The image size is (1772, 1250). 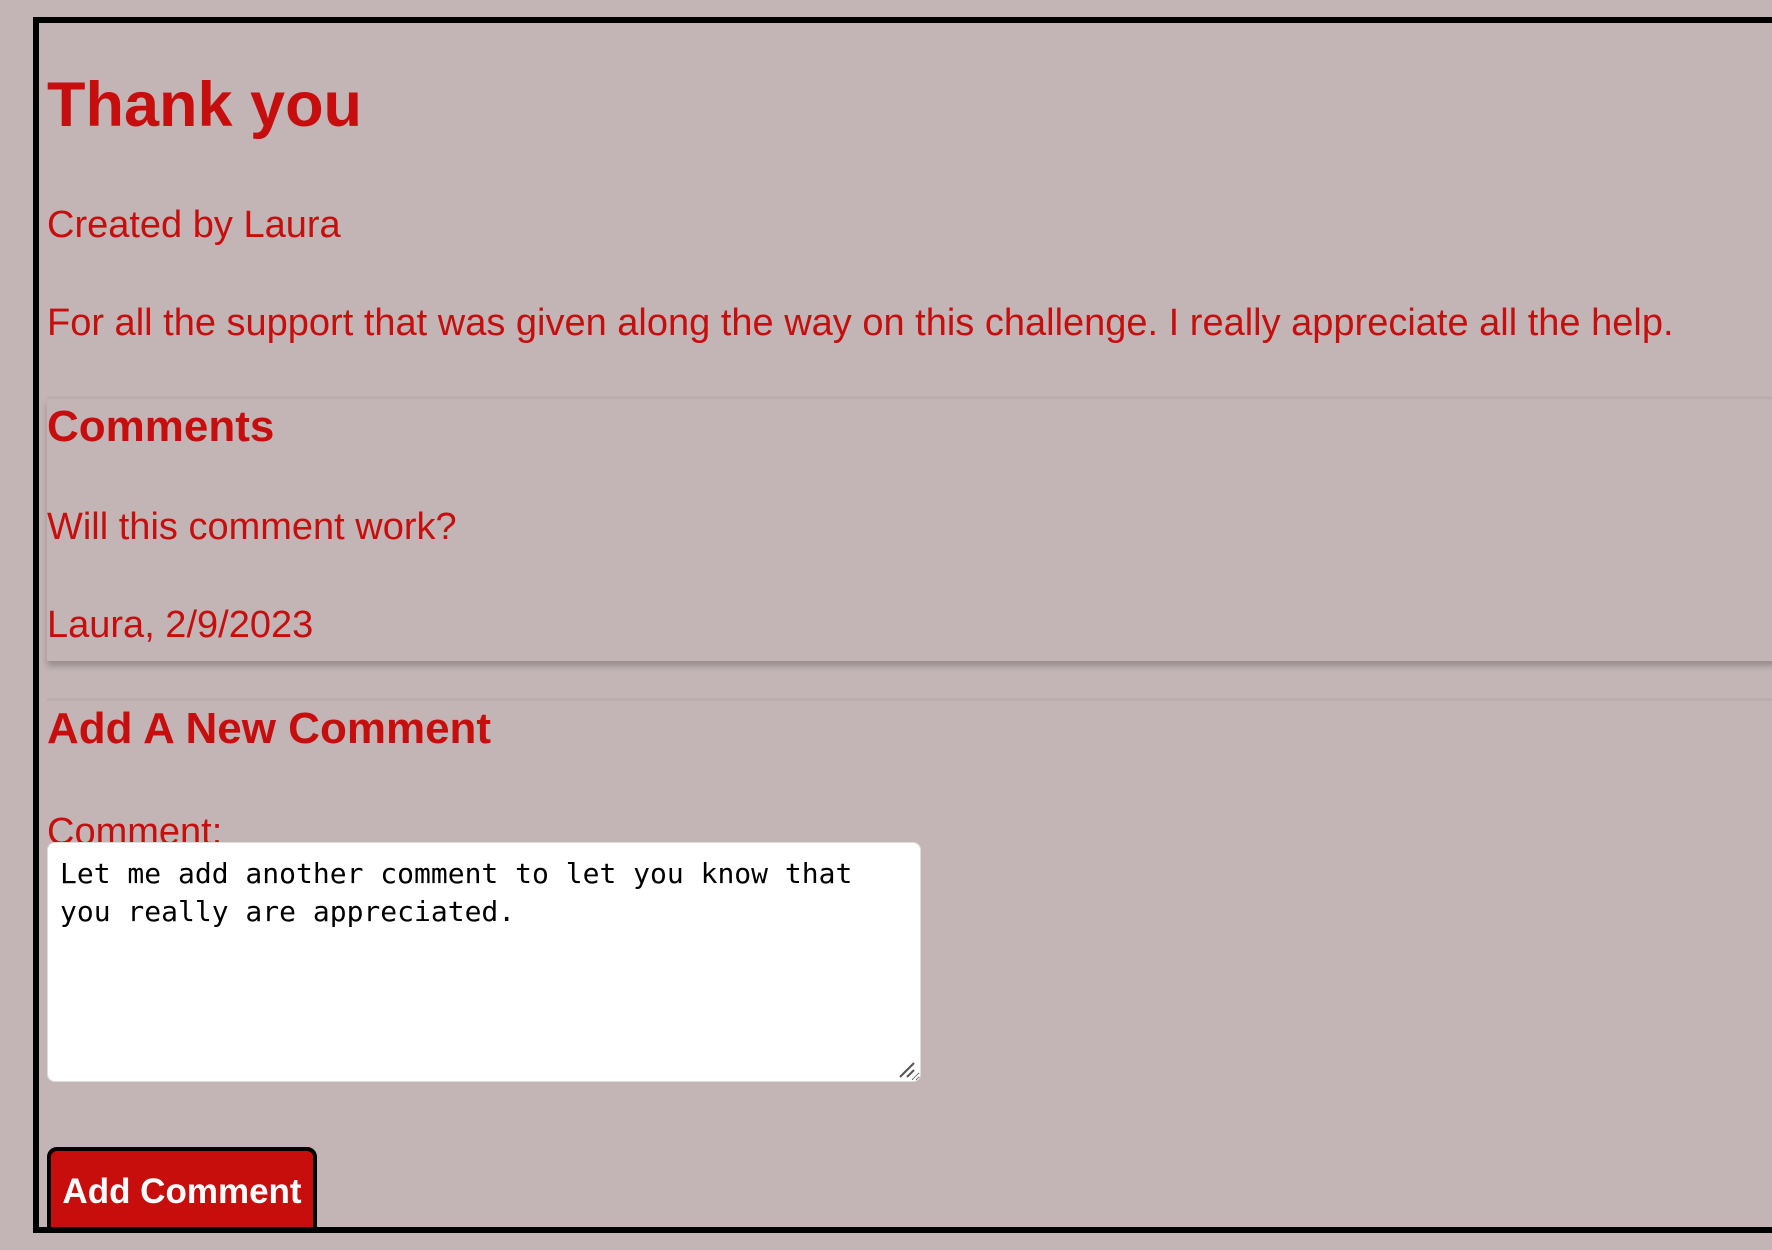 I want to click on post-author: Created by Laura, so click(x=194, y=225).